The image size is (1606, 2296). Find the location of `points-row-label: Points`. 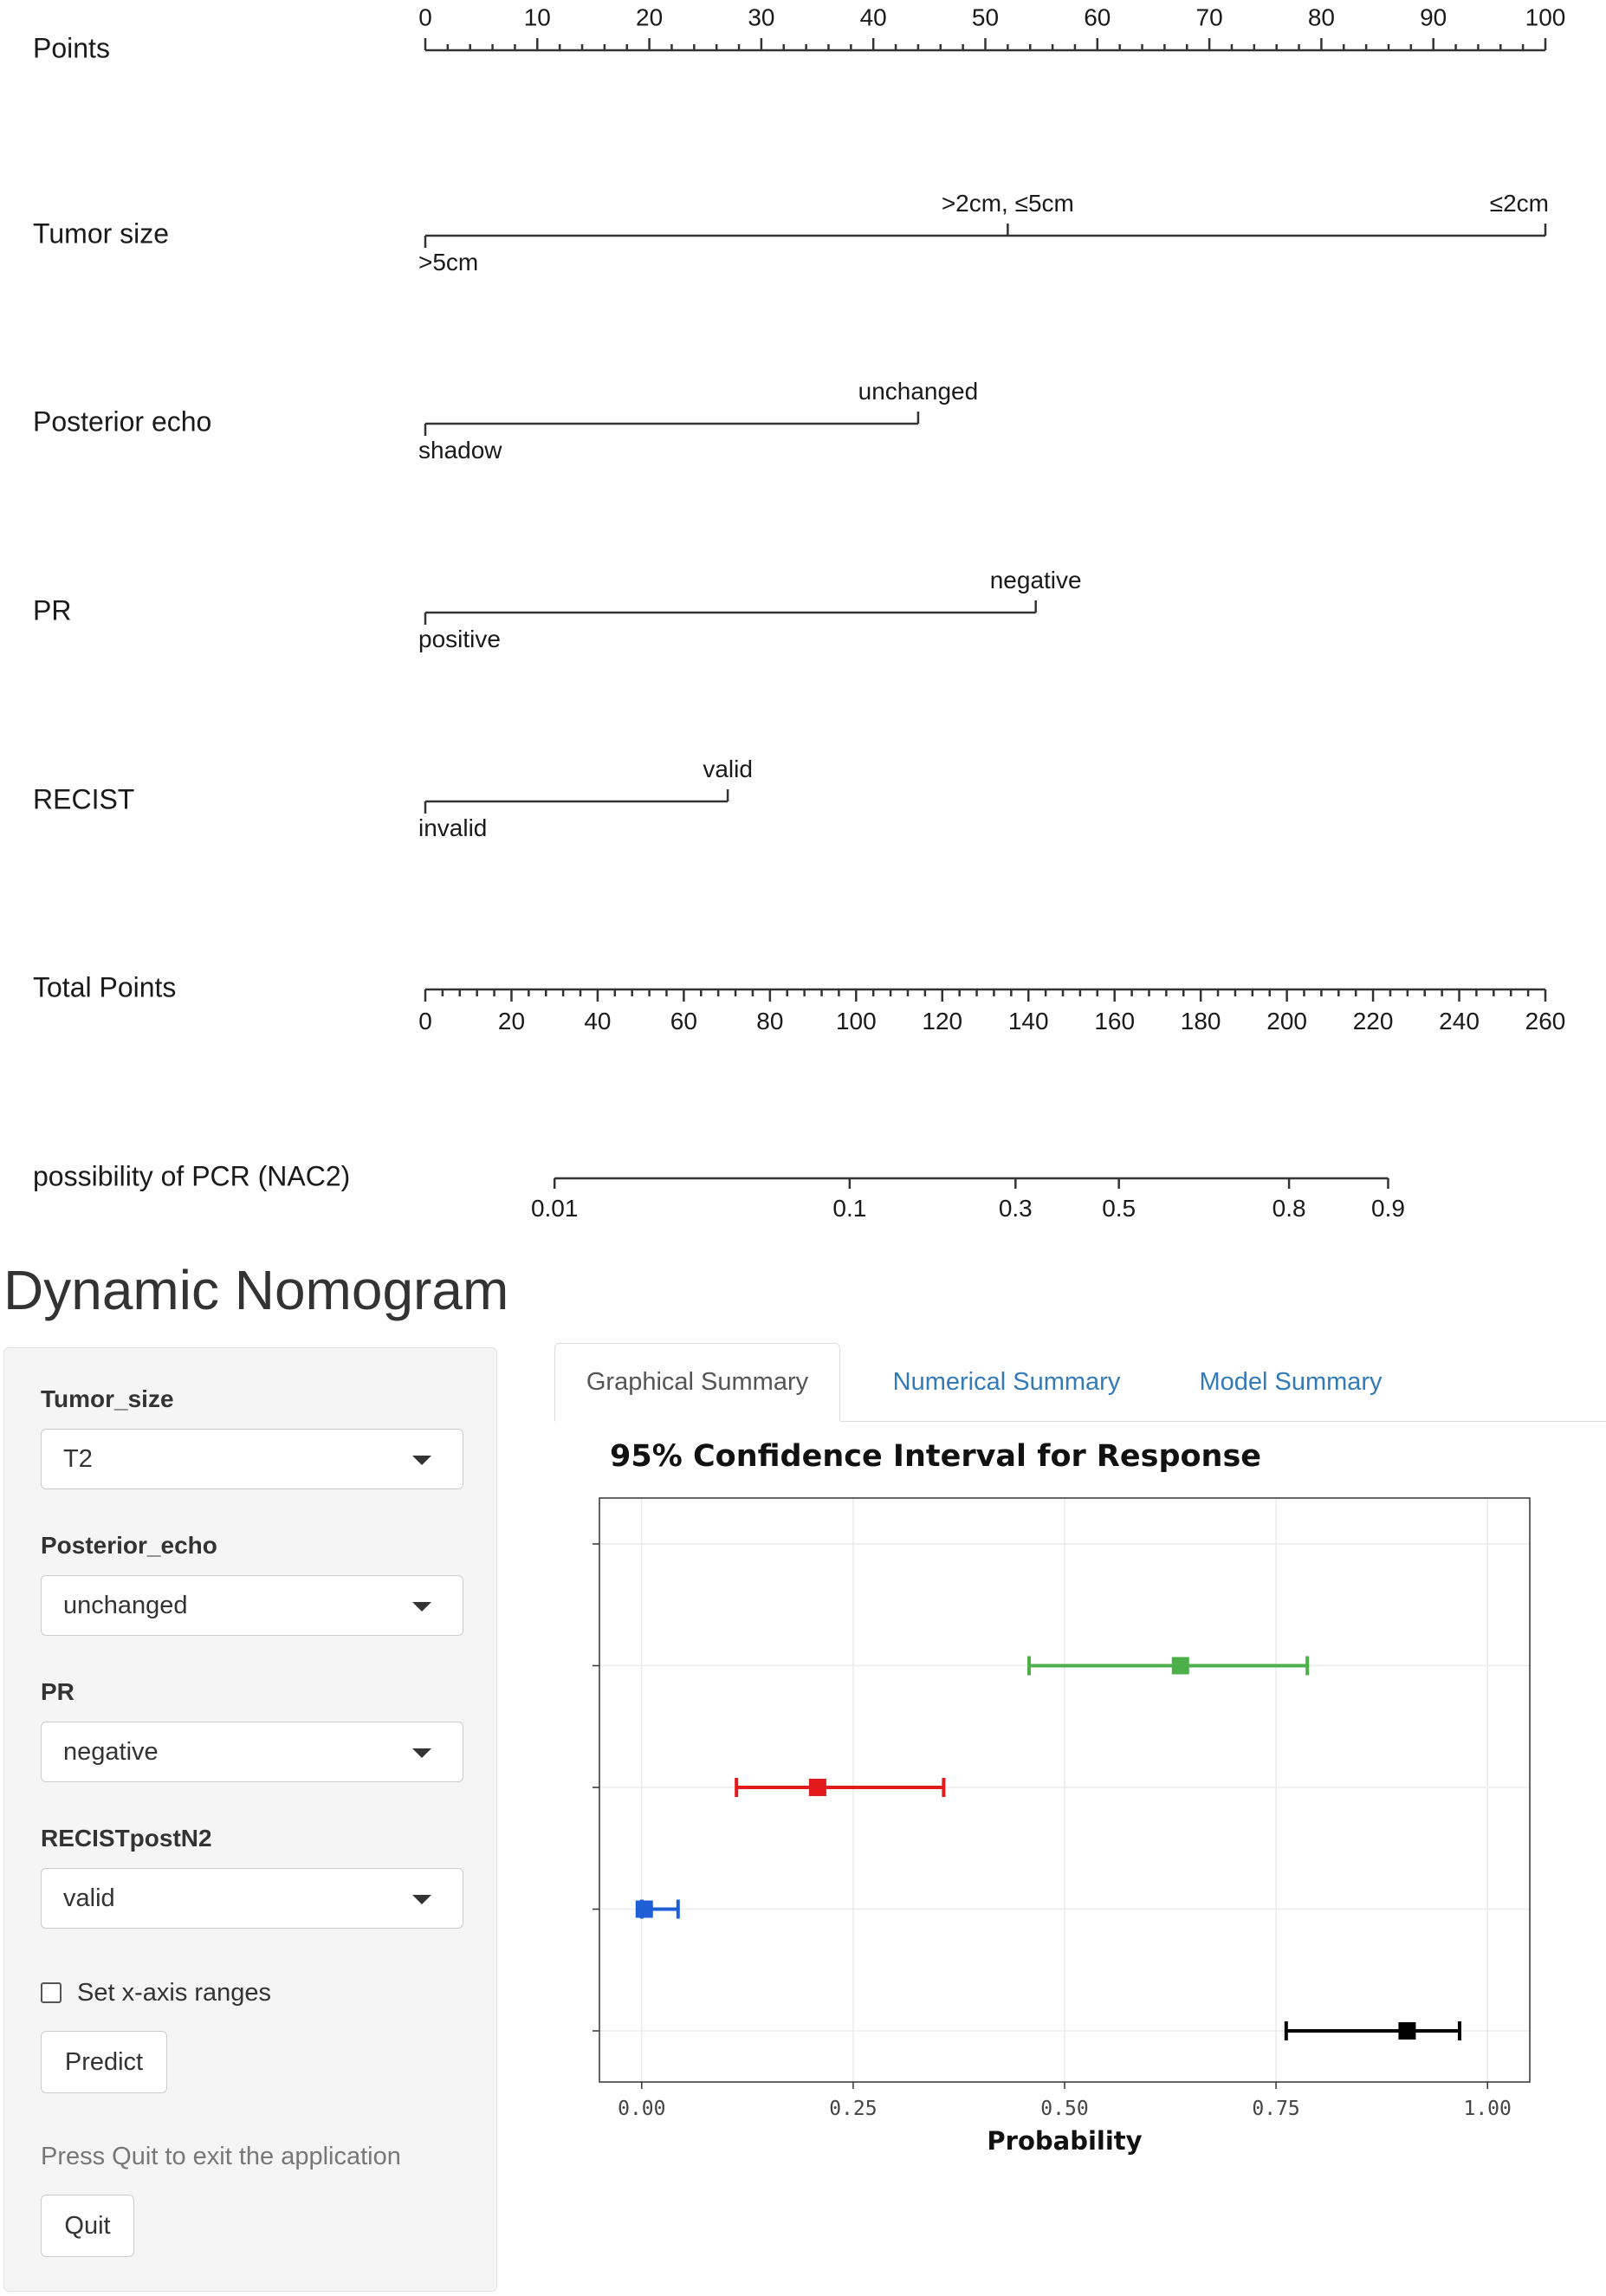

points-row-label: Points is located at coordinates (71, 47).